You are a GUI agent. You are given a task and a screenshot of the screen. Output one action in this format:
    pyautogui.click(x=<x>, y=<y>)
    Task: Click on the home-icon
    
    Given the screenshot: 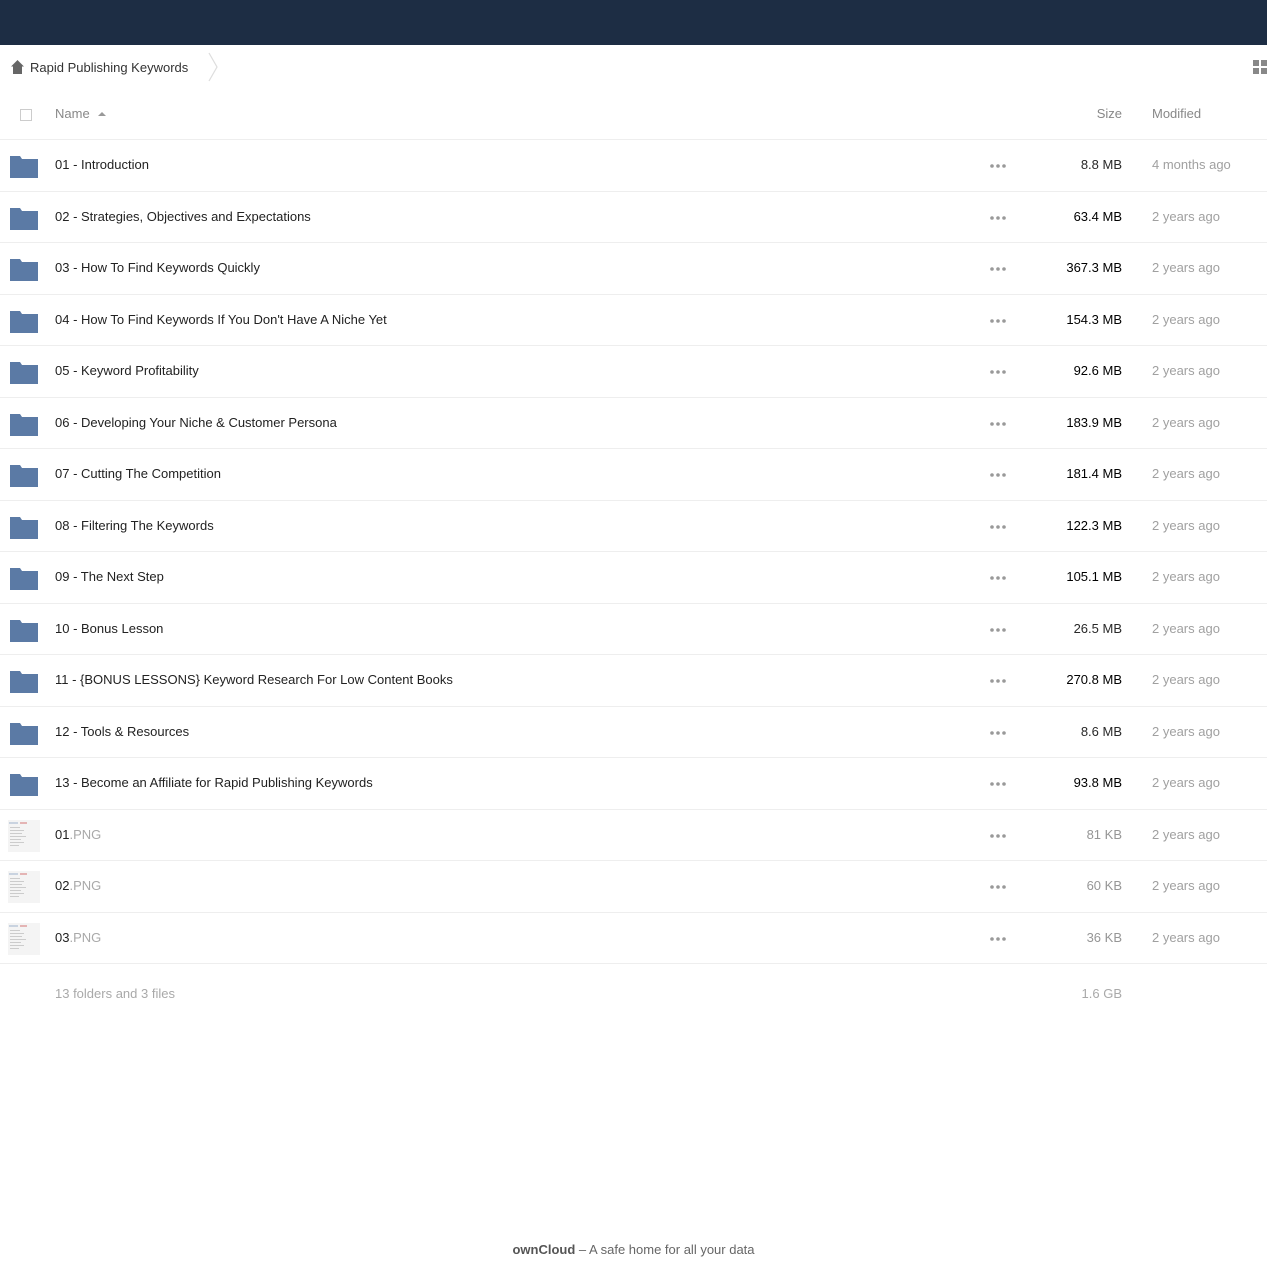 What is the action you would take?
    pyautogui.click(x=17, y=67)
    